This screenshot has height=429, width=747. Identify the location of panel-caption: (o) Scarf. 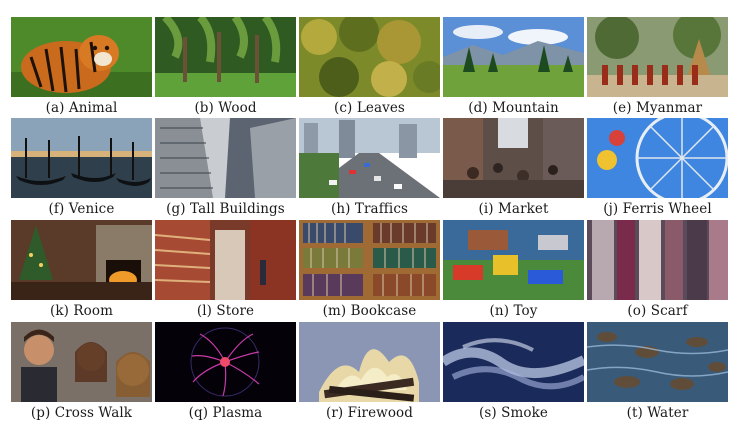
(657, 311).